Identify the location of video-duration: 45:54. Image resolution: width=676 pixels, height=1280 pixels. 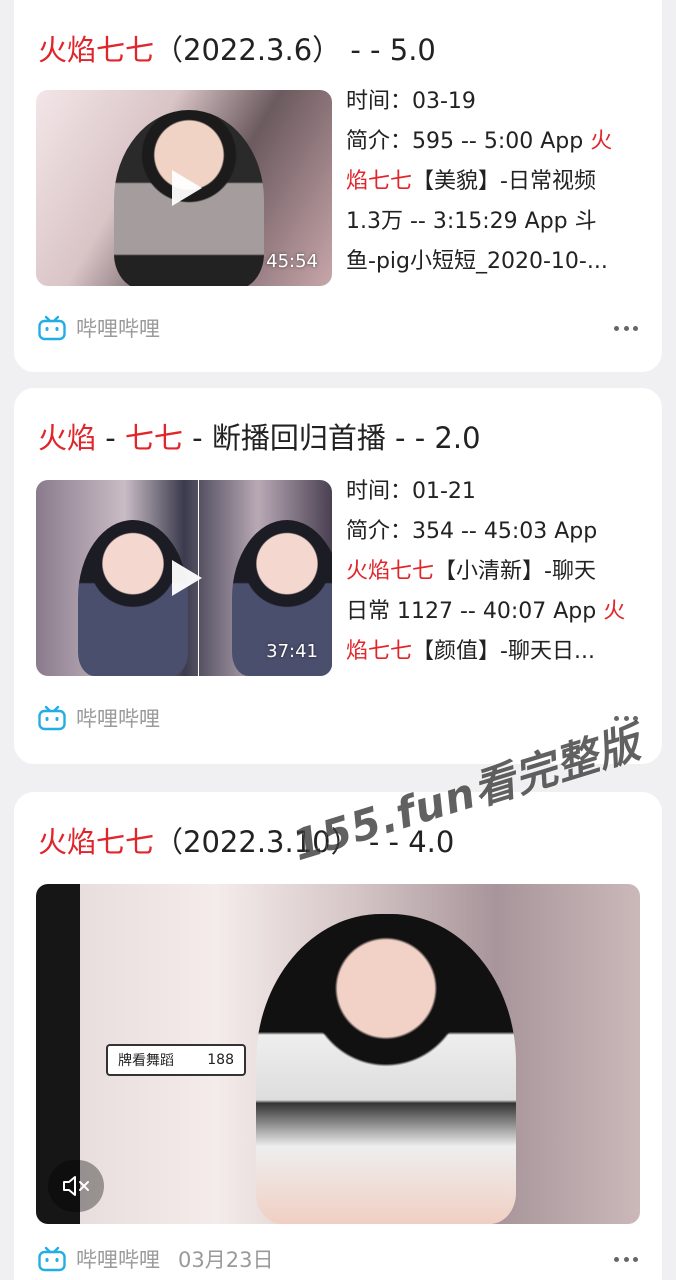
(292, 261).